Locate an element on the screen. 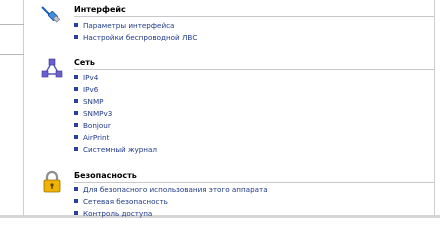 The height and width of the screenshot is (240, 440). network-topology-icon is located at coordinates (52, 69).